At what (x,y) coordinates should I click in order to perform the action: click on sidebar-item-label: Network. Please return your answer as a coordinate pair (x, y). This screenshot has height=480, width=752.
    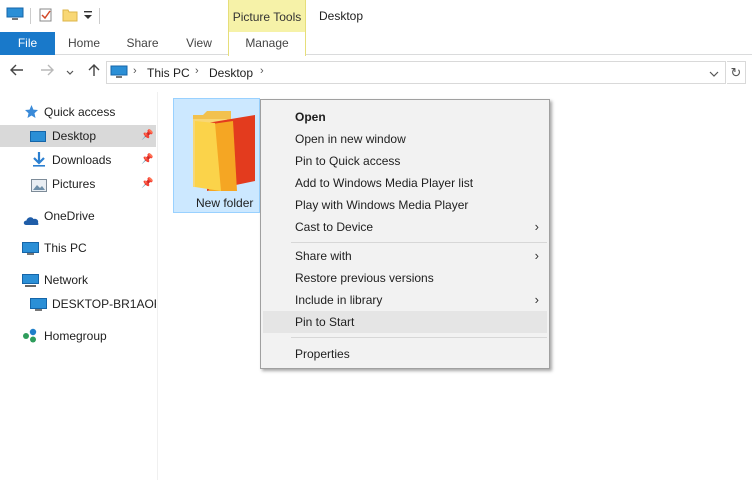
    Looking at the image, I should click on (66, 280).